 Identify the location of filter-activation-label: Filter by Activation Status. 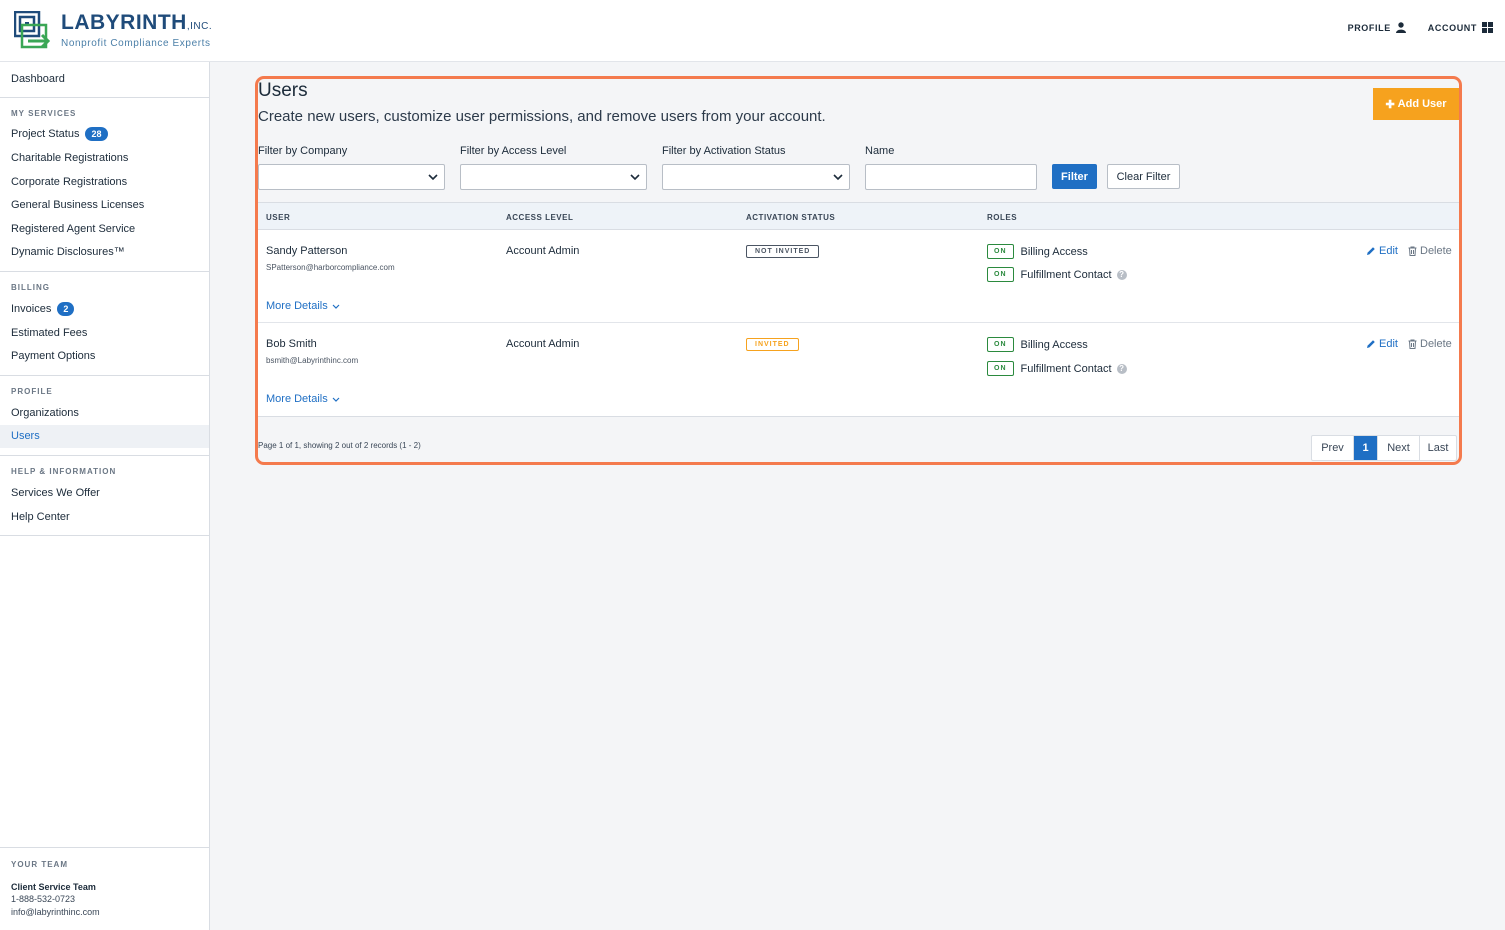
(724, 151).